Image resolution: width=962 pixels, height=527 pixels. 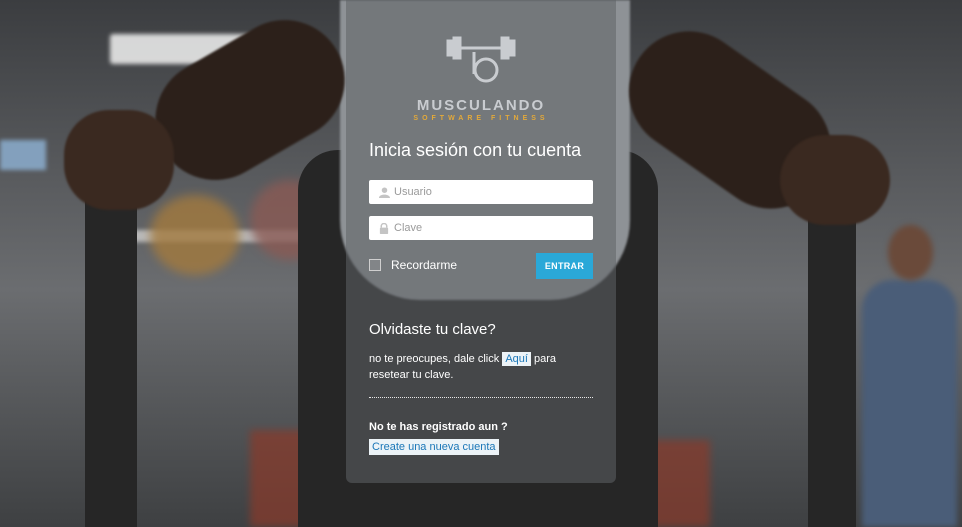 I want to click on background-person-head, so click(x=910, y=252).